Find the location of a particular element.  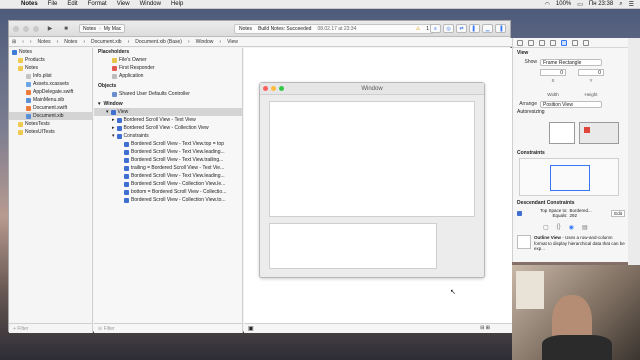

arrange-dropdown: Position View is located at coordinates (571, 104).